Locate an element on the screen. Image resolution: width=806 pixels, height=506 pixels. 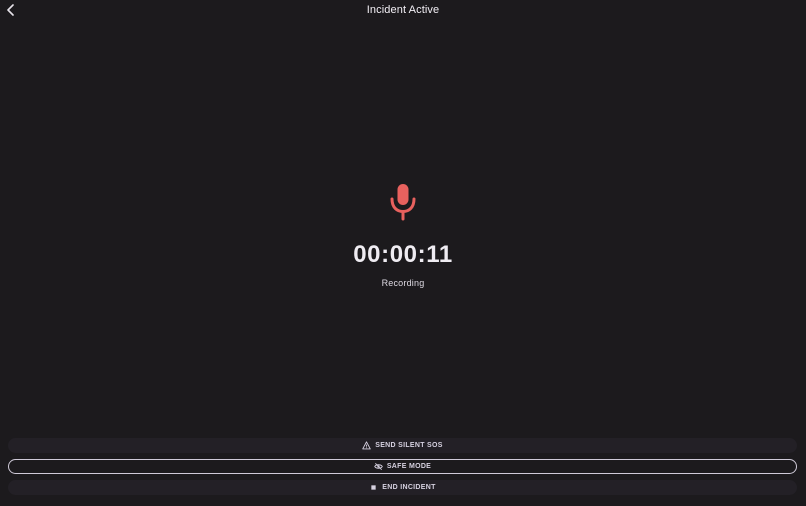
action-buttons: SEND SILENT SOS SAFE MODE END INCIDENT is located at coordinates (402, 469).